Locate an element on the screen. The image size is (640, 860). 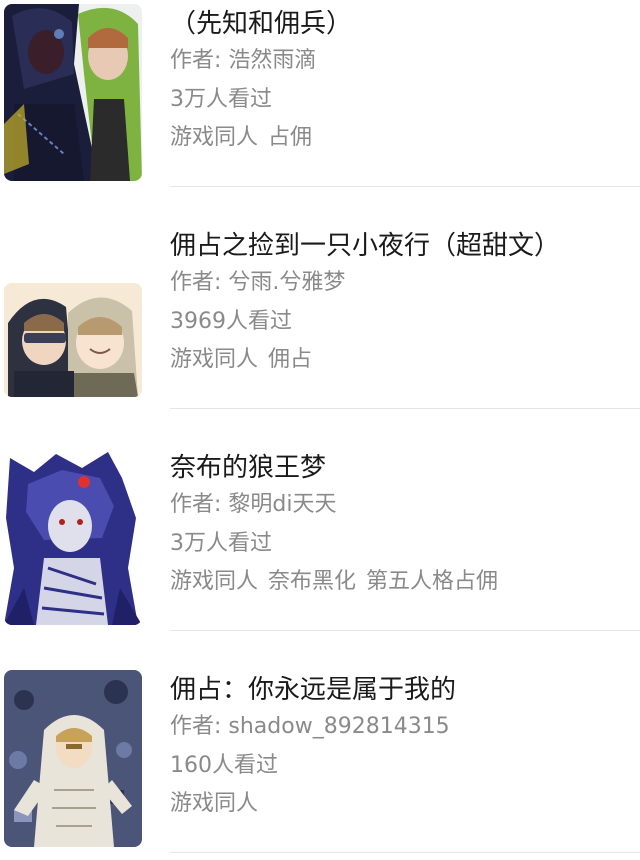
divider is located at coordinates (405, 852).